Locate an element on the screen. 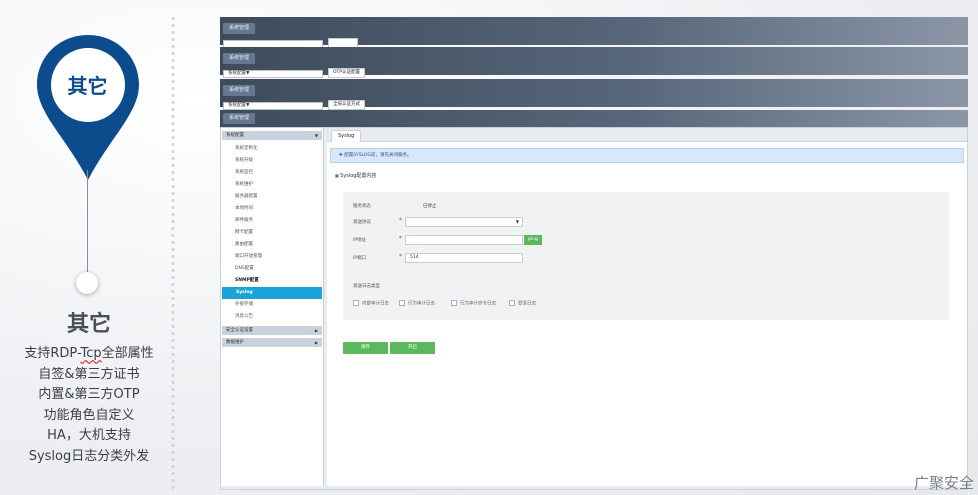  watermark: 广聚安全 is located at coordinates (943, 483).